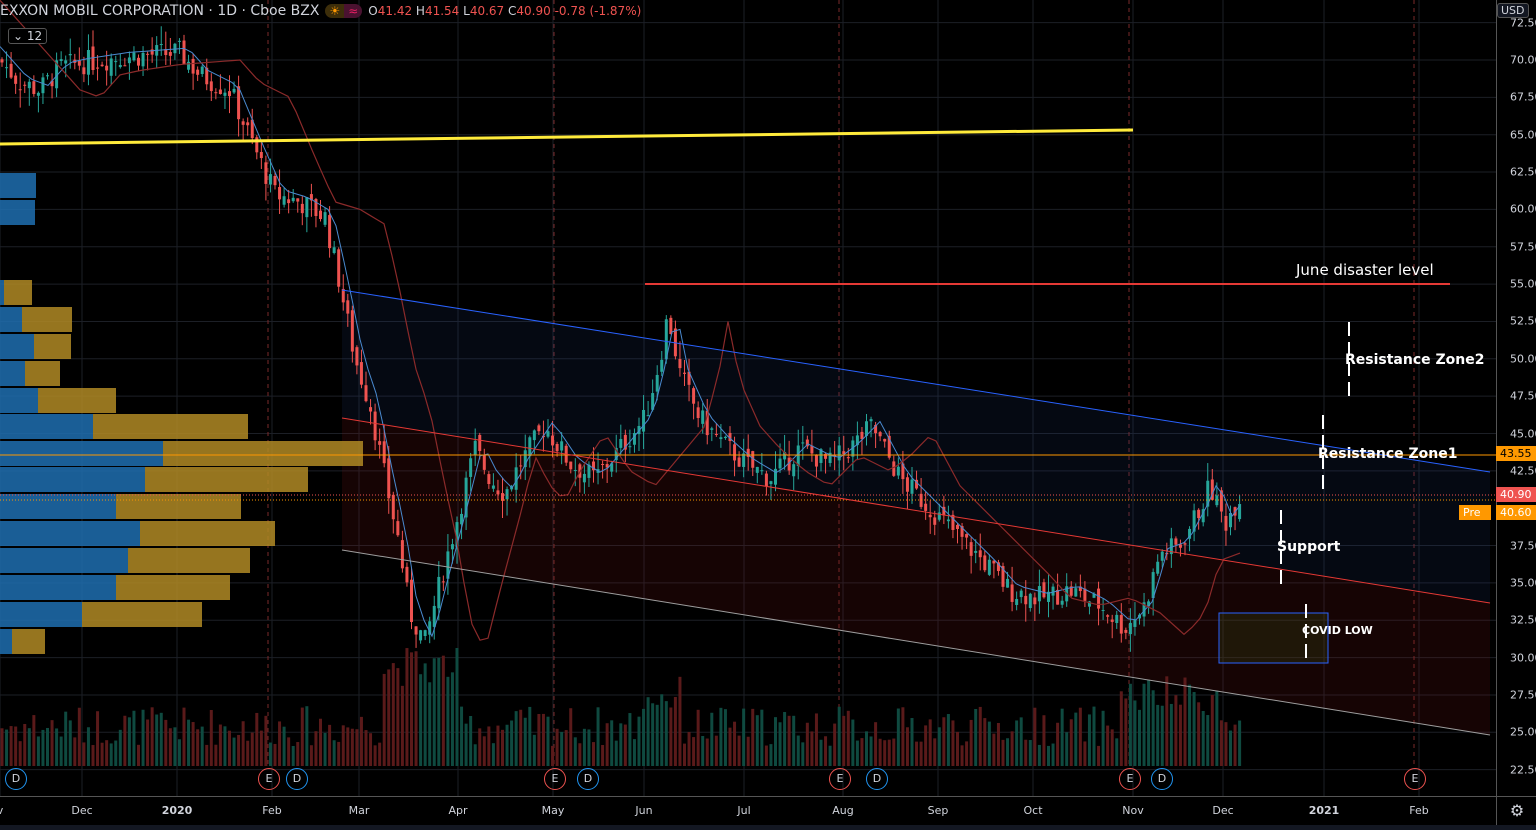  Describe the element at coordinates (335, 11) in the screenshot. I see `market-status-icon: ☀` at that location.